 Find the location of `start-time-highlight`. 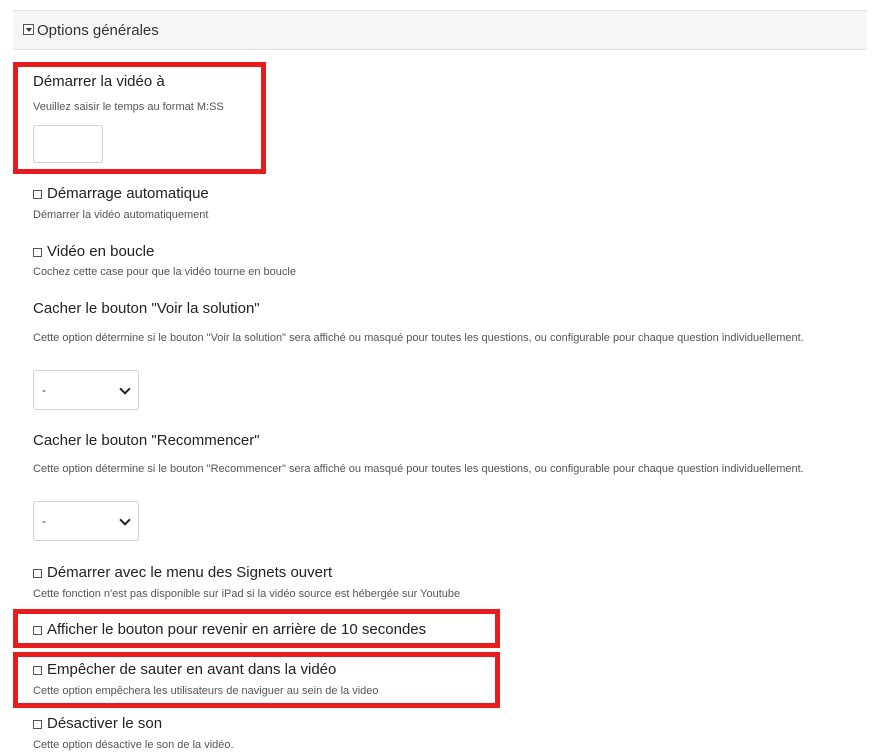

start-time-highlight is located at coordinates (139, 118).